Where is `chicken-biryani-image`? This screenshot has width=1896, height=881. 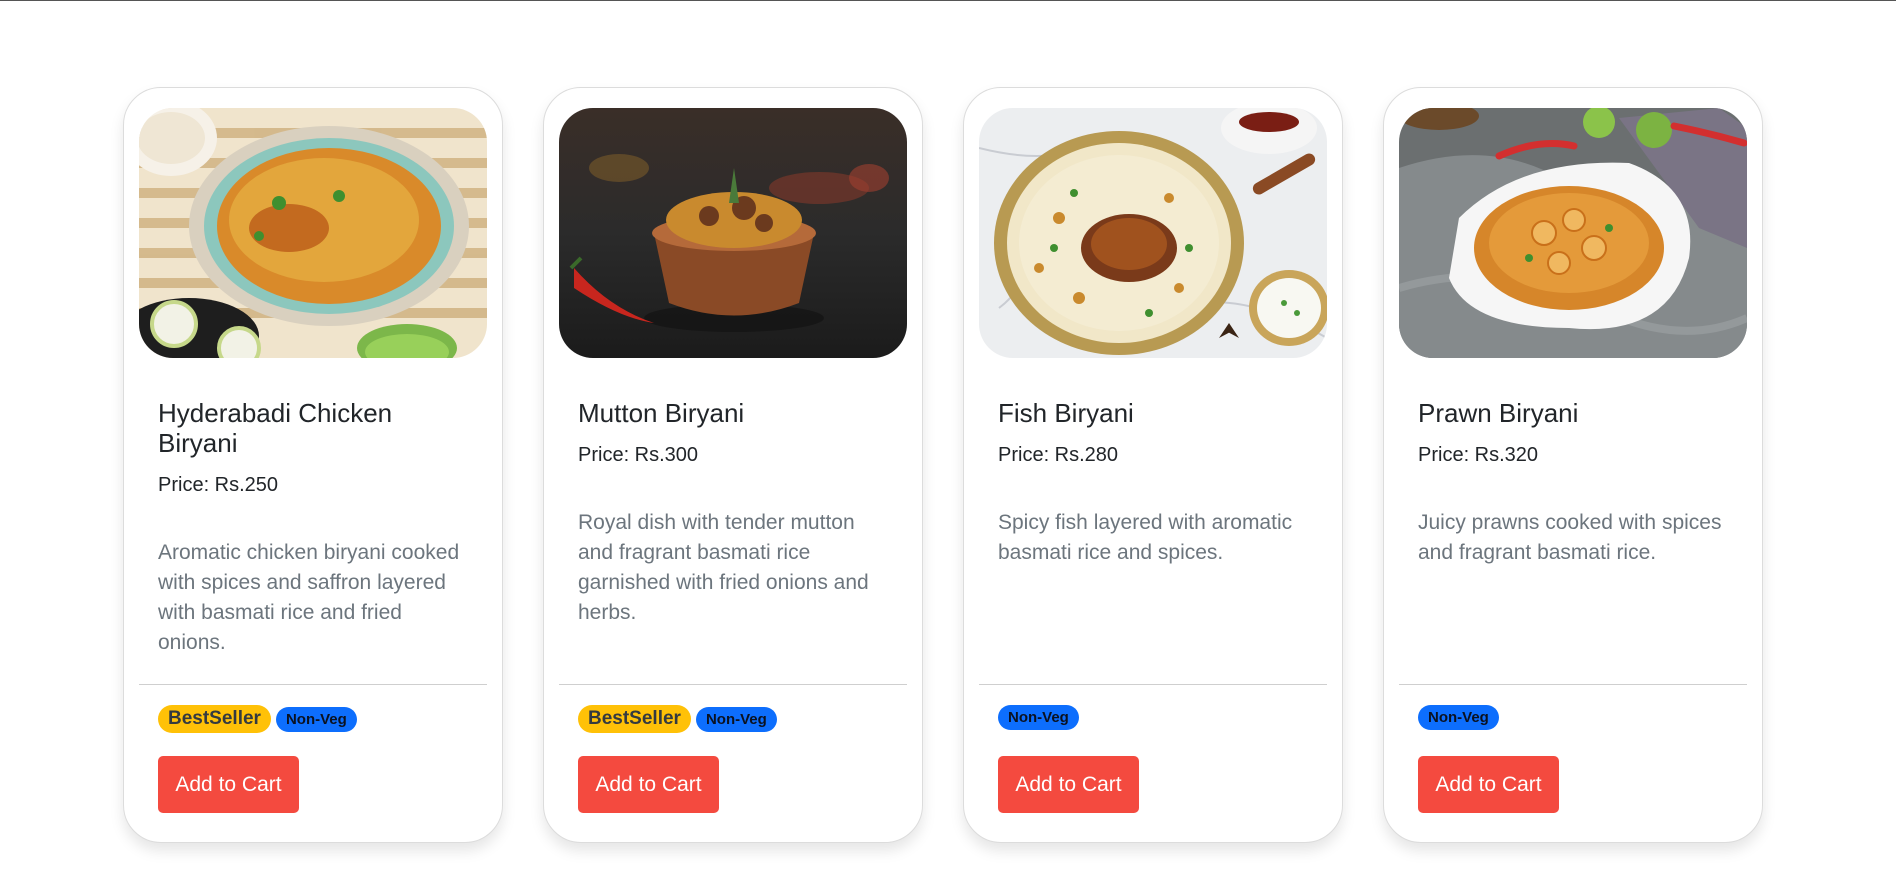
chicken-biryani-image is located at coordinates (313, 233).